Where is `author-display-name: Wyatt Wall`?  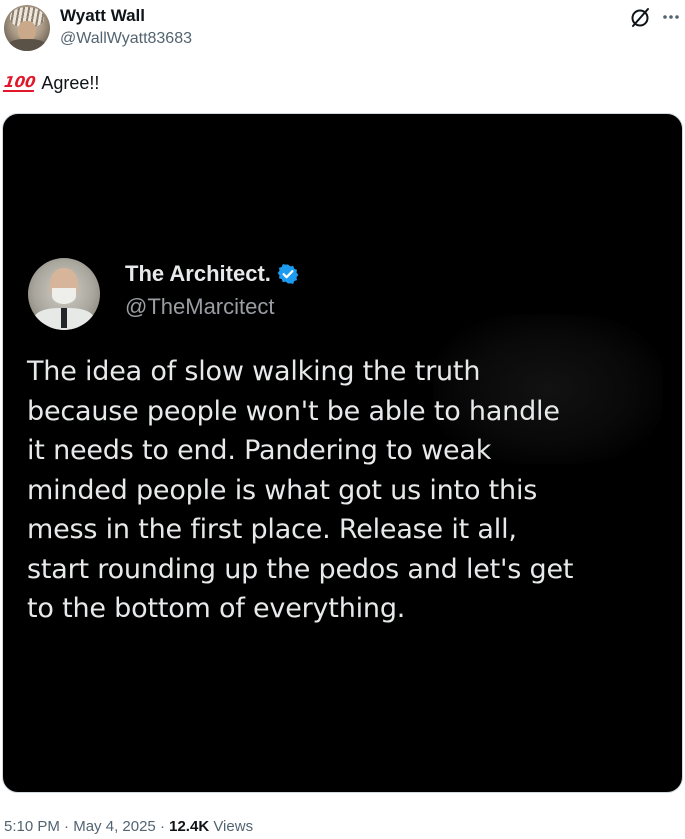
author-display-name: Wyatt Wall is located at coordinates (102, 16).